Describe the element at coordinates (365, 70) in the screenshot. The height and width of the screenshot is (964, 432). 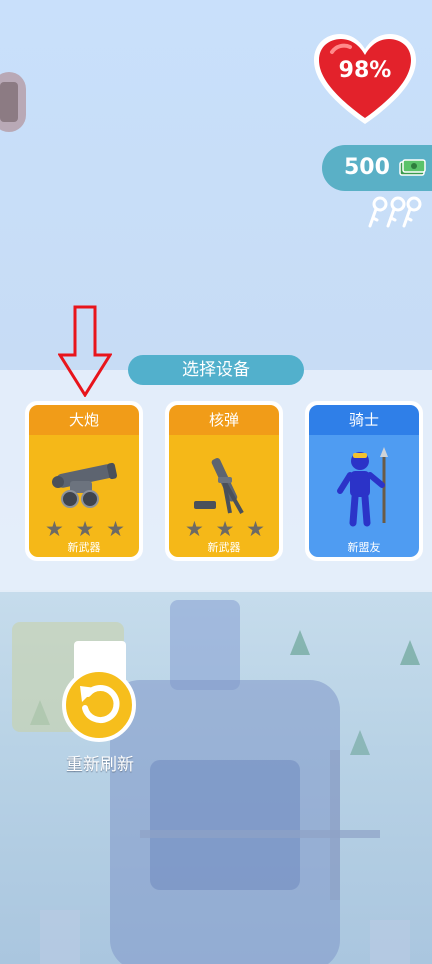
I see `health-percent: 98%` at that location.